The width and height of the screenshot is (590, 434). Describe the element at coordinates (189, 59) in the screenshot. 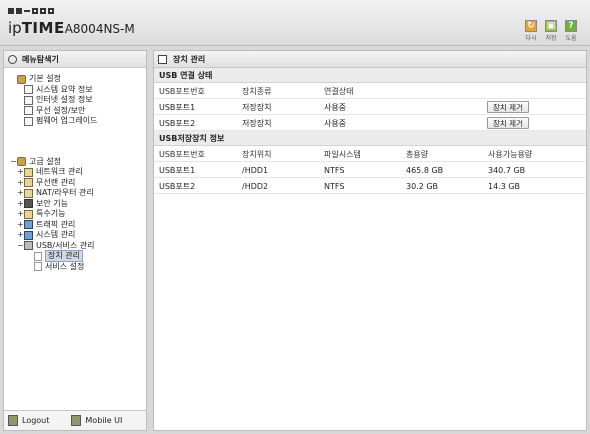

I see `page-title: 장치 관리` at that location.